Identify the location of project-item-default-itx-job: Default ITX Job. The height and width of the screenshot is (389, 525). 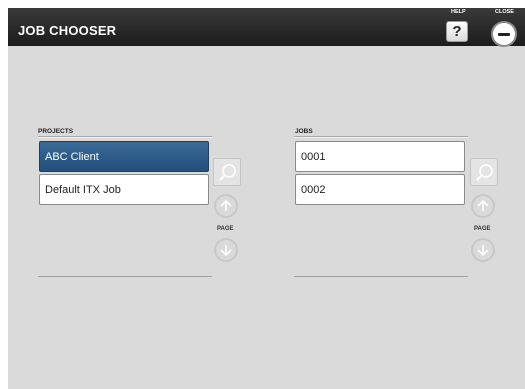
(124, 189).